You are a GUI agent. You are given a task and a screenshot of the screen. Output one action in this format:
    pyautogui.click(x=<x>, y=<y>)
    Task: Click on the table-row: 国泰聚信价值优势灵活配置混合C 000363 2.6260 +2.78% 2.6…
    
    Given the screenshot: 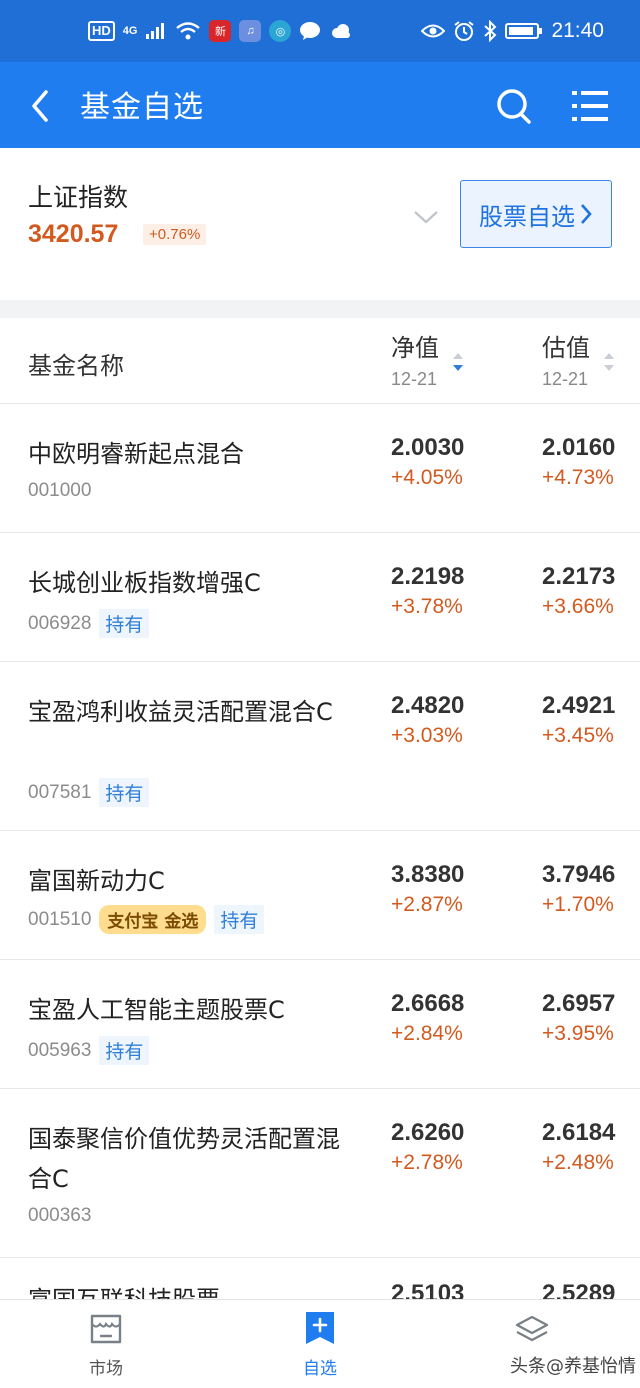 What is the action you would take?
    pyautogui.click(x=320, y=1173)
    